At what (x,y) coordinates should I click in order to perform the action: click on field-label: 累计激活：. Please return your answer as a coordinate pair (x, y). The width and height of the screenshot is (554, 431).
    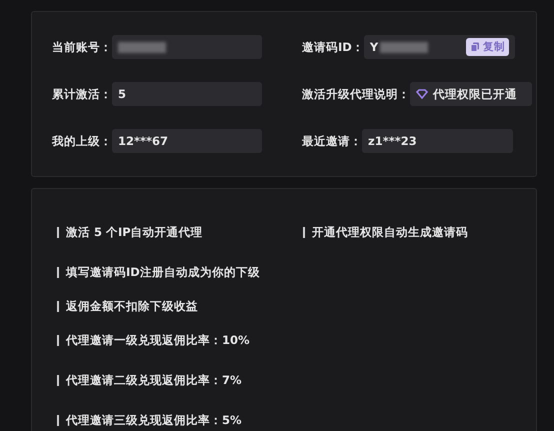
    Looking at the image, I should click on (82, 94).